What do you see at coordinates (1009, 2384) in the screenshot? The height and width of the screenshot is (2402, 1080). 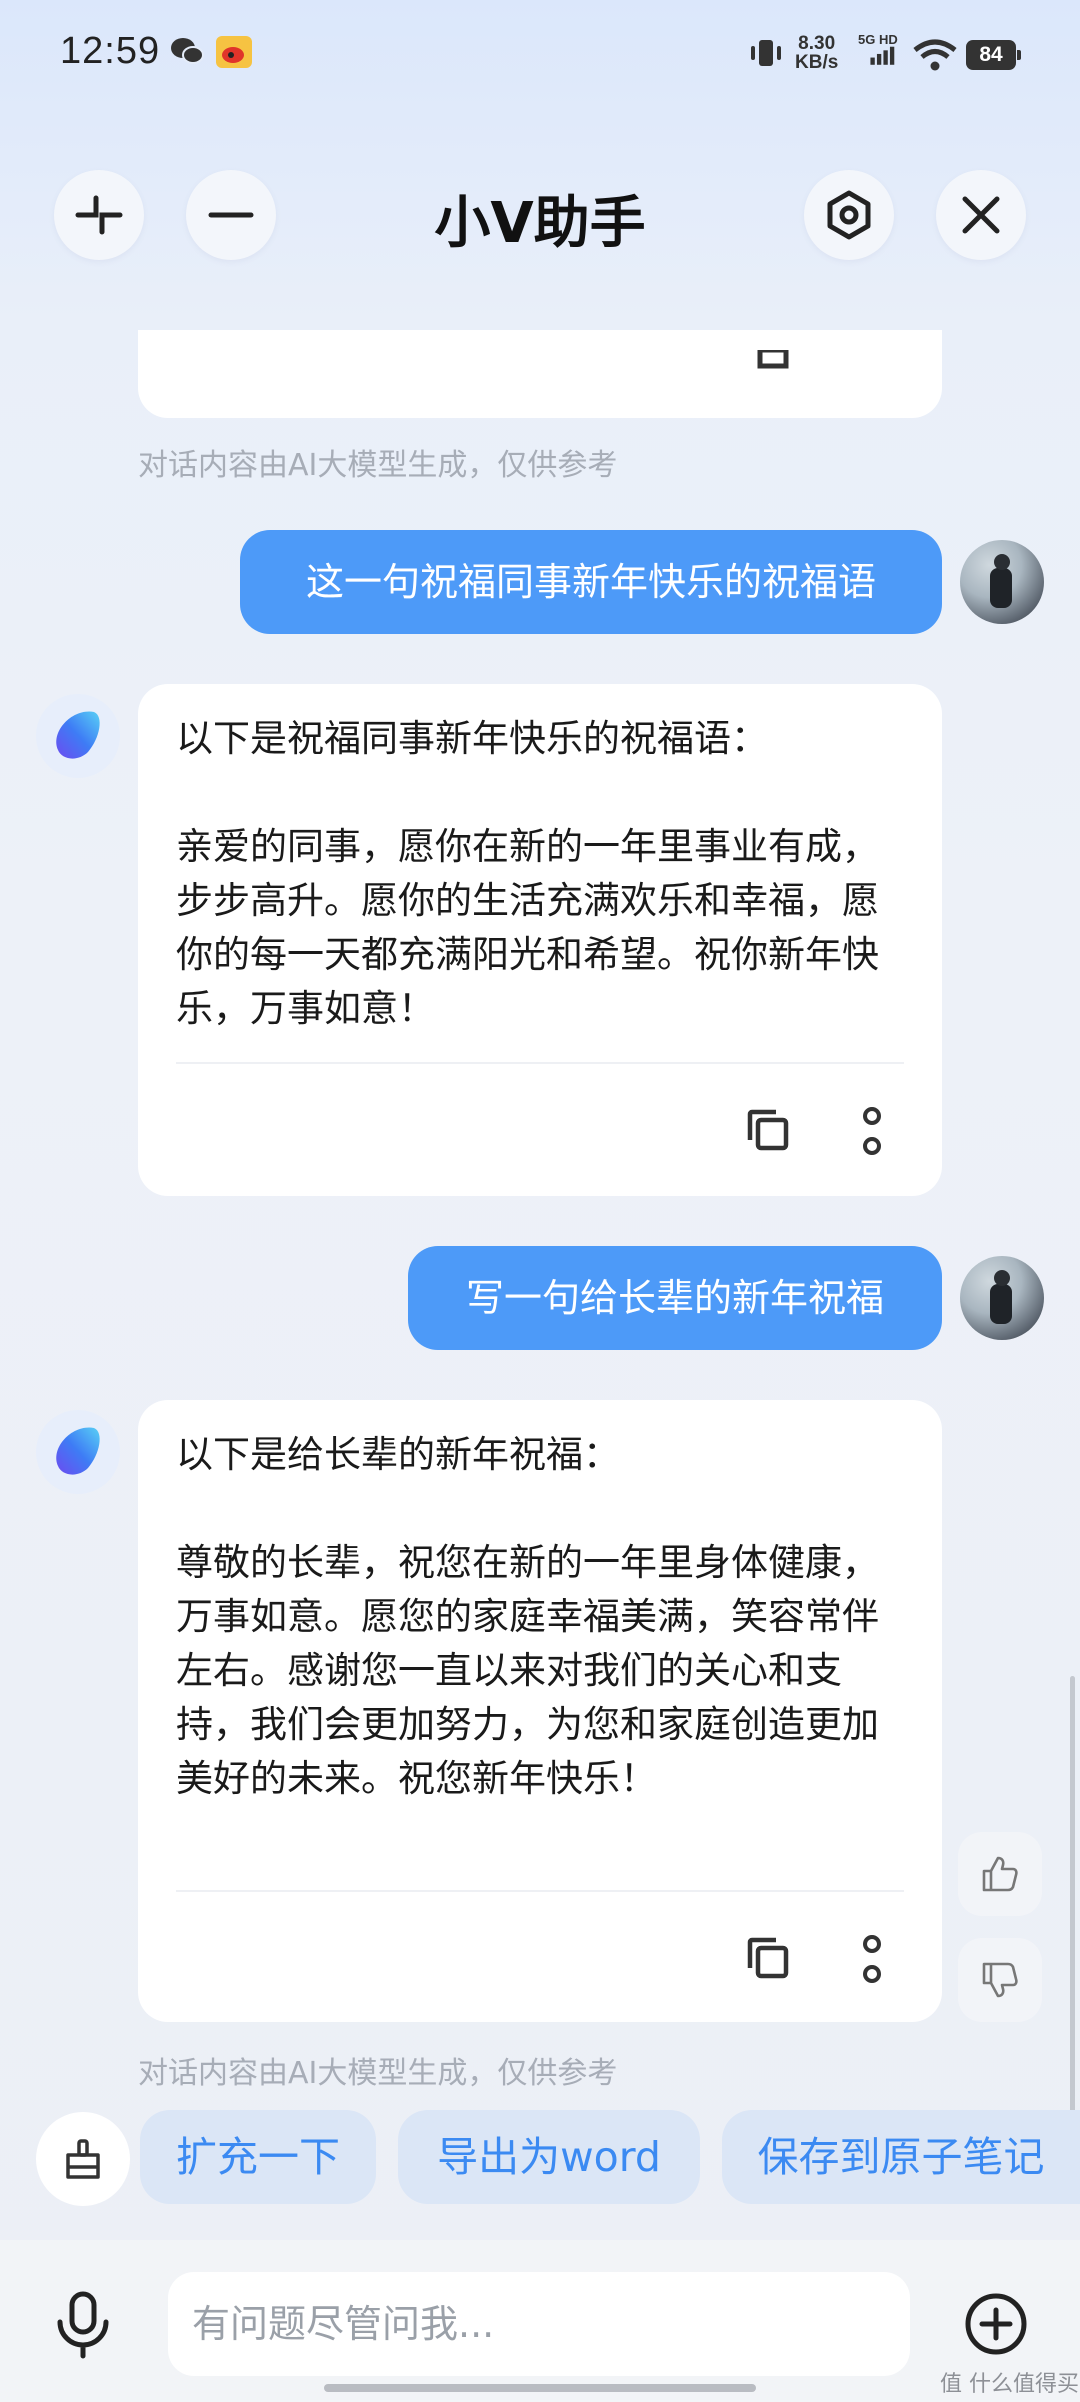 I see `watermark: 值 什么值得买` at bounding box center [1009, 2384].